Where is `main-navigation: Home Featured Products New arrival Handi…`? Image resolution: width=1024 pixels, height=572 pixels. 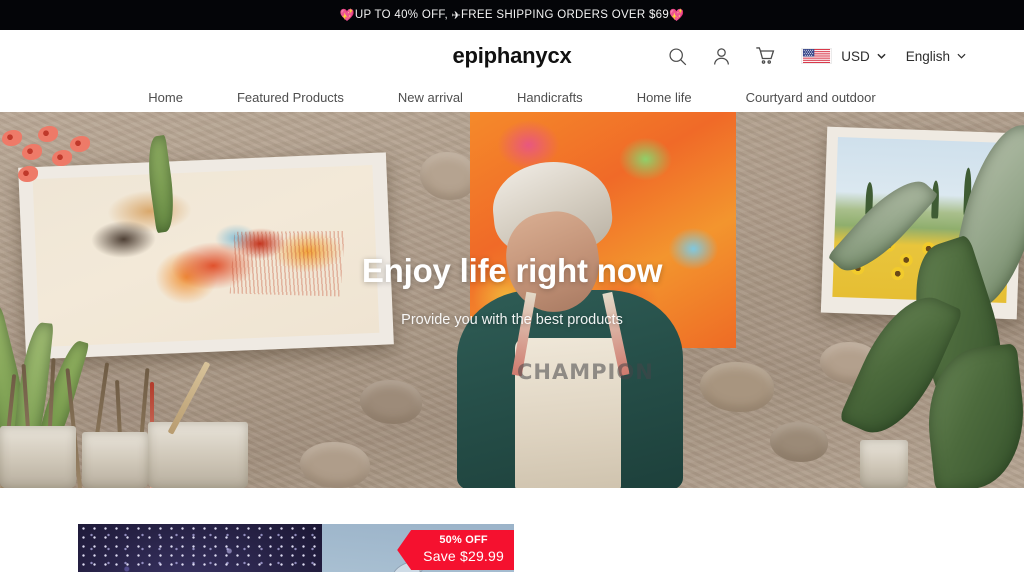 main-navigation: Home Featured Products New arrival Handi… is located at coordinates (512, 97).